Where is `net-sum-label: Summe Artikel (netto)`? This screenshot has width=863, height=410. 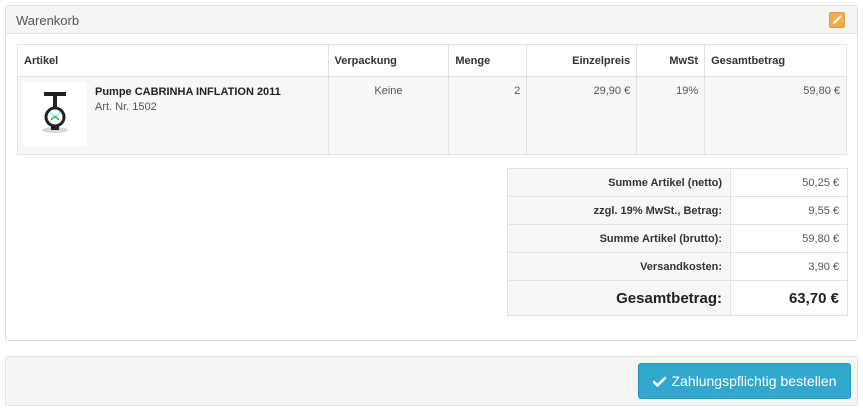 net-sum-label: Summe Artikel (netto) is located at coordinates (619, 182).